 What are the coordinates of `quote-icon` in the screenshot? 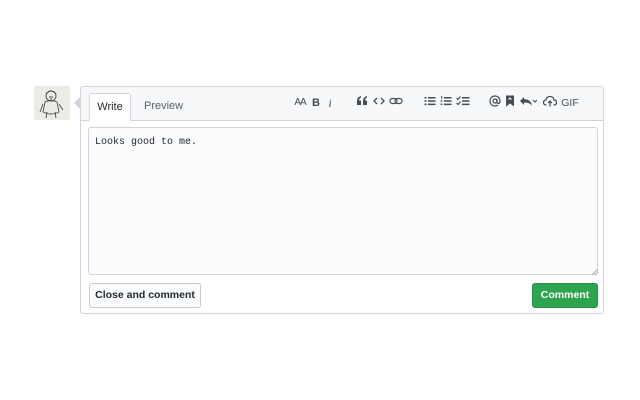 It's located at (362, 103).